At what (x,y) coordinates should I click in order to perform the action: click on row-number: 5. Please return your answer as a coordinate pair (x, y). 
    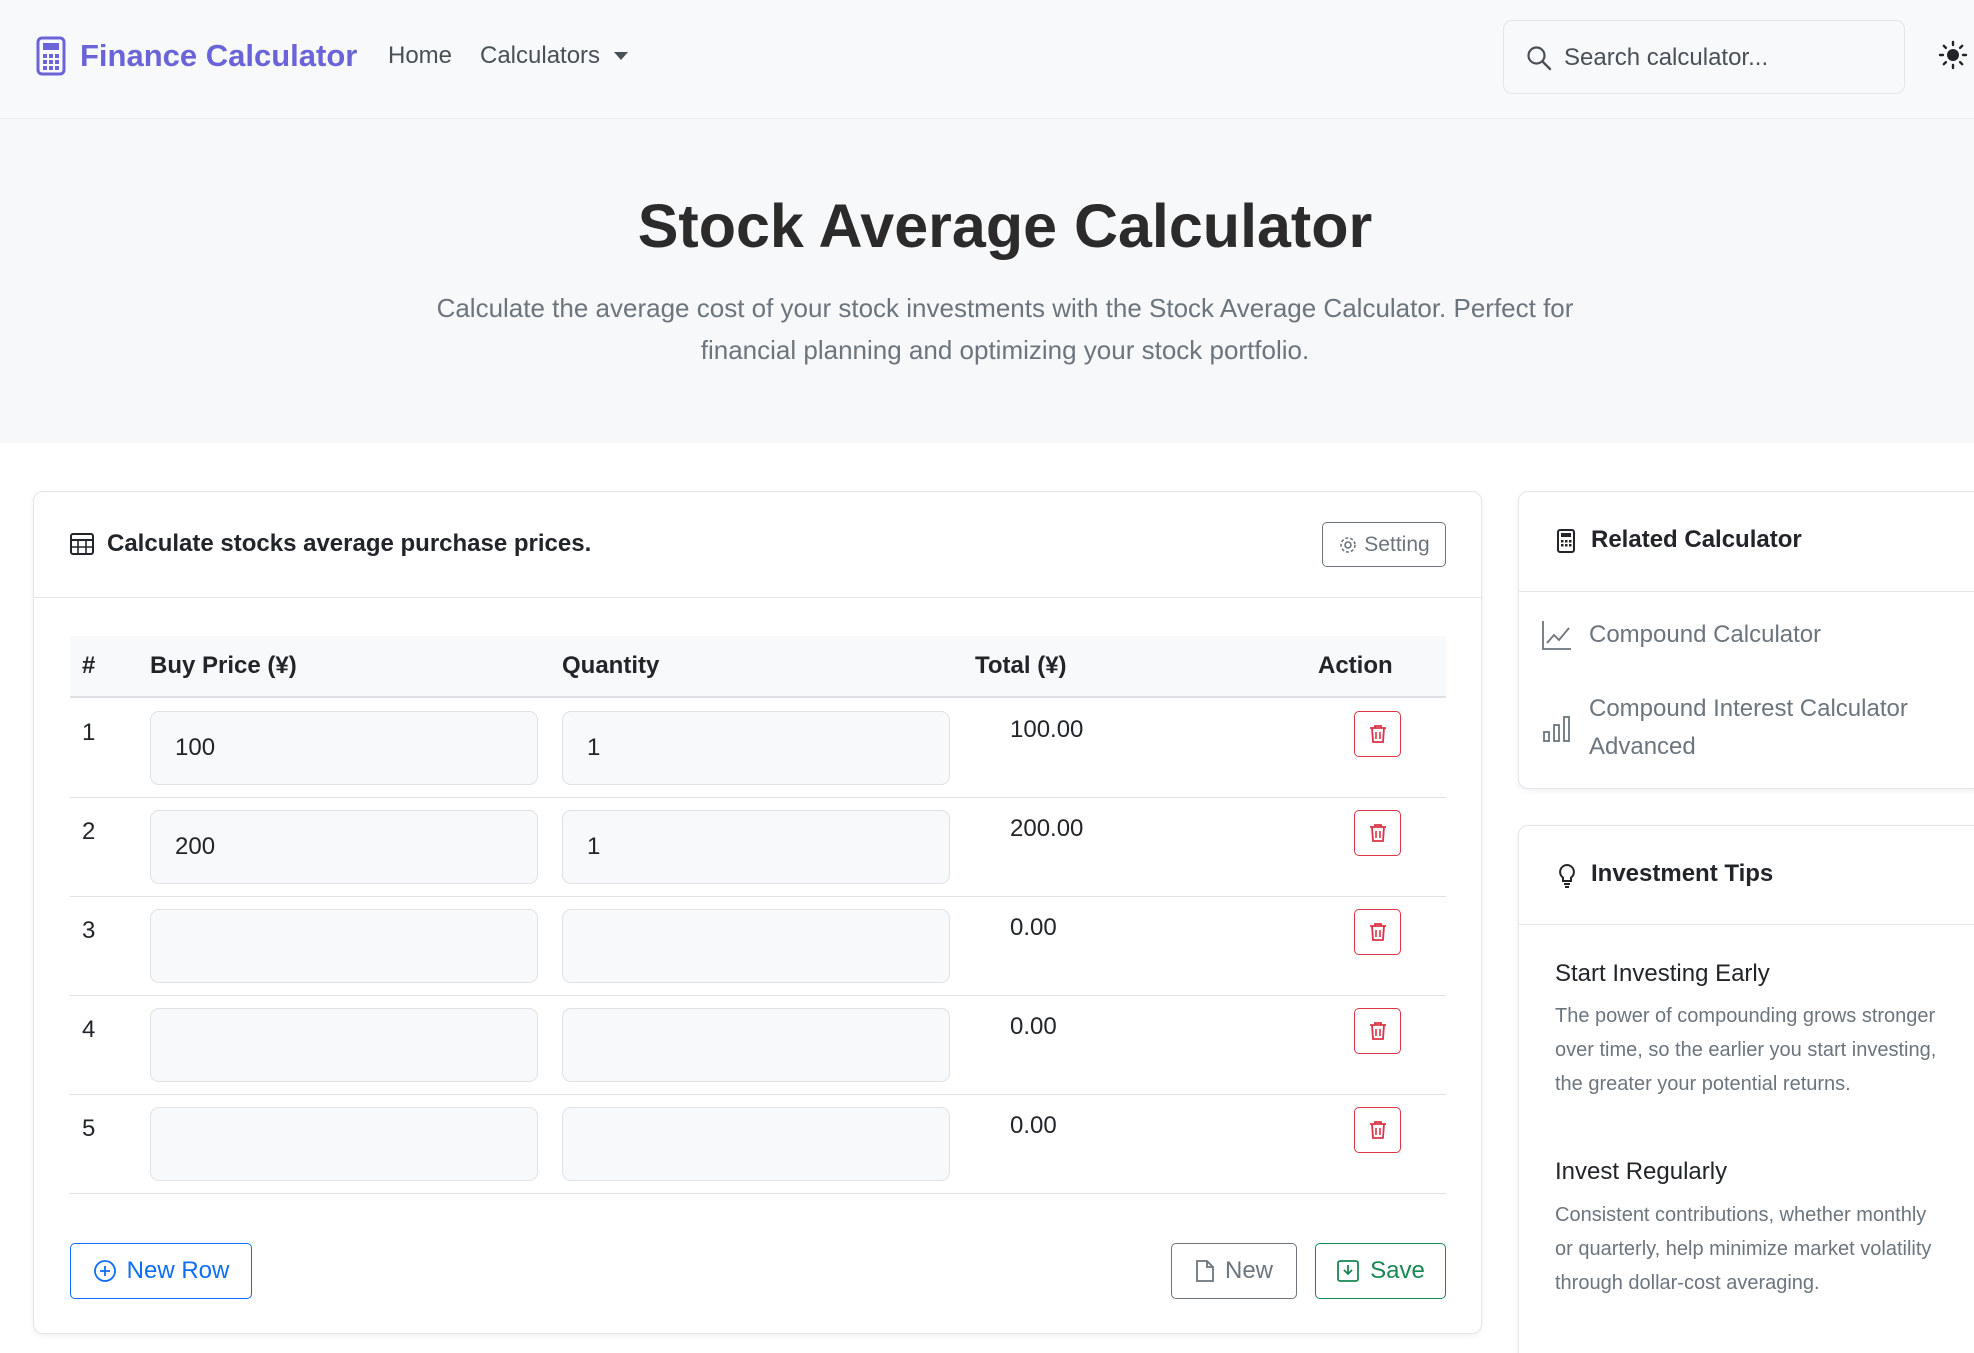
    Looking at the image, I should click on (89, 1128).